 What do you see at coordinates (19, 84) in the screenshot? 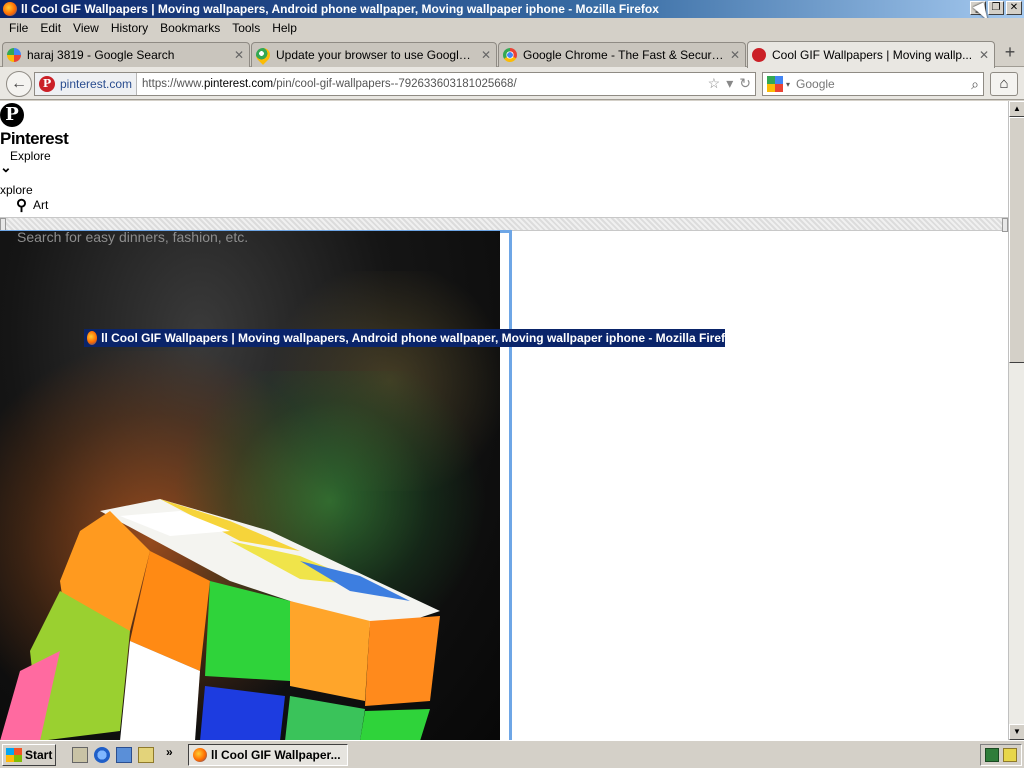
I see `back-button: ←` at bounding box center [19, 84].